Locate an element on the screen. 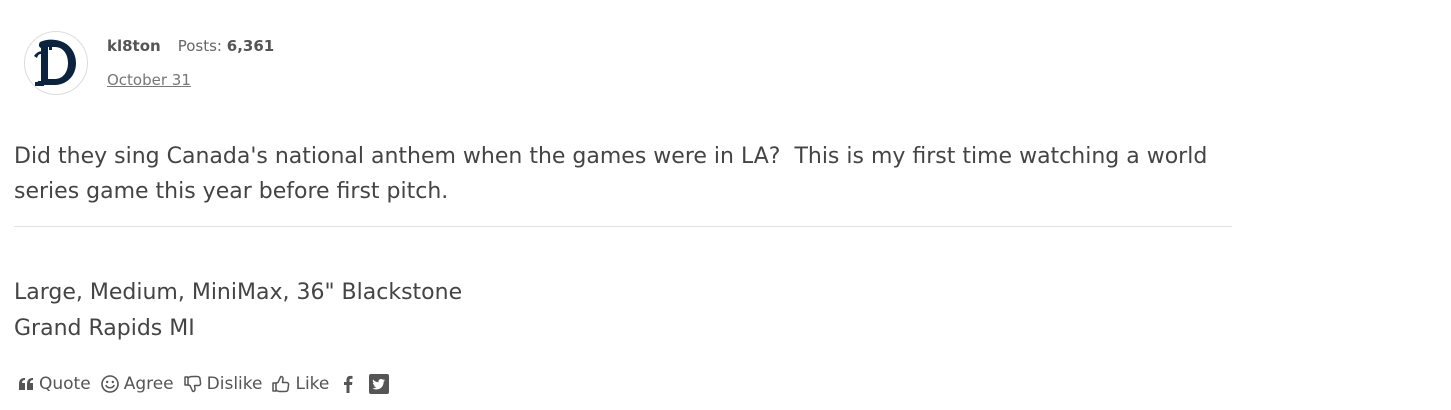  twitter-share-button is located at coordinates (379, 384).